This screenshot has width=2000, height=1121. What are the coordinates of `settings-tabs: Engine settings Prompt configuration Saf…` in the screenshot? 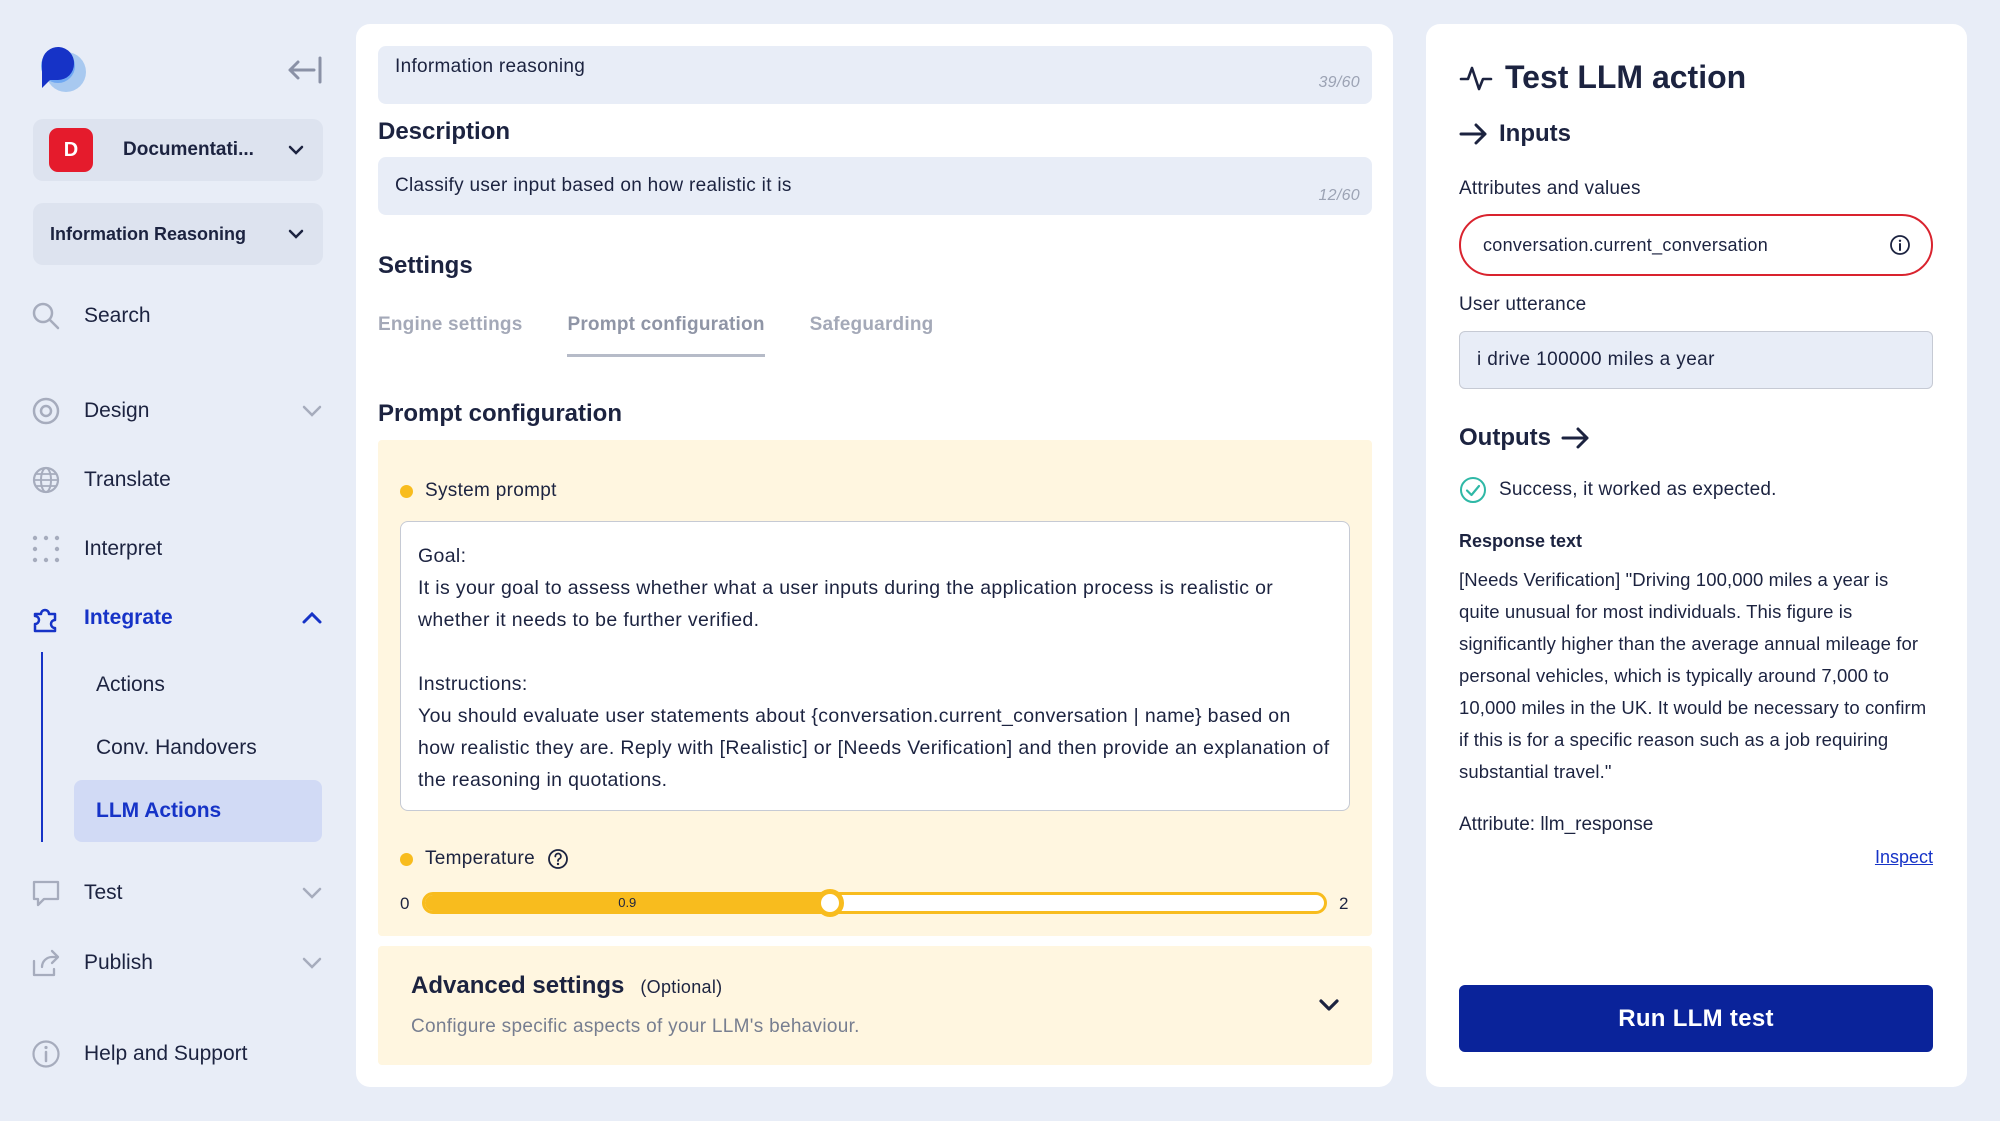 It's located at (678, 335).